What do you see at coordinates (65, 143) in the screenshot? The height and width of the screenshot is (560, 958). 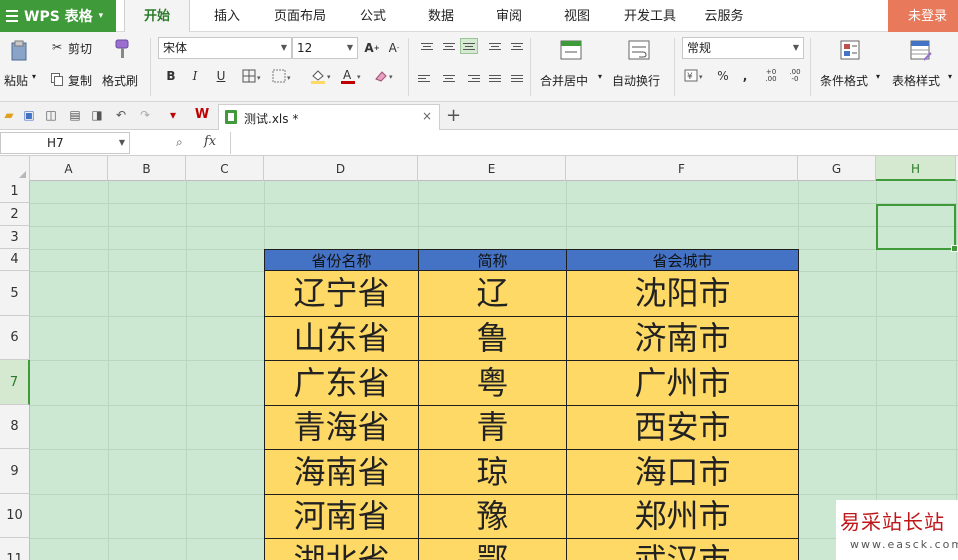 I see `name-box: H7 ▼` at bounding box center [65, 143].